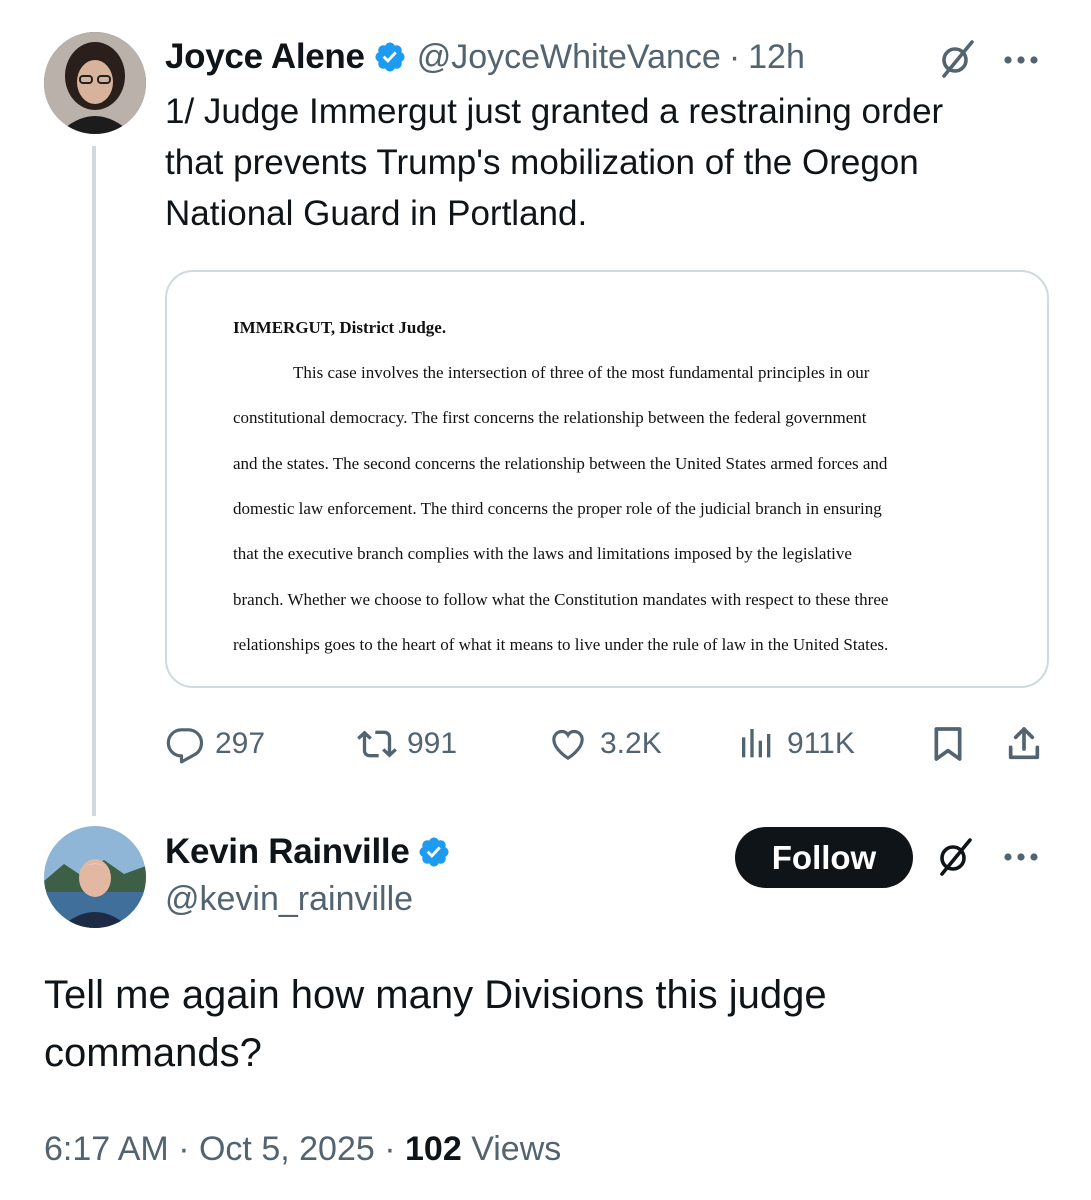 The width and height of the screenshot is (1091, 1200). Describe the element at coordinates (433, 1149) in the screenshot. I see `views-count: 102` at that location.